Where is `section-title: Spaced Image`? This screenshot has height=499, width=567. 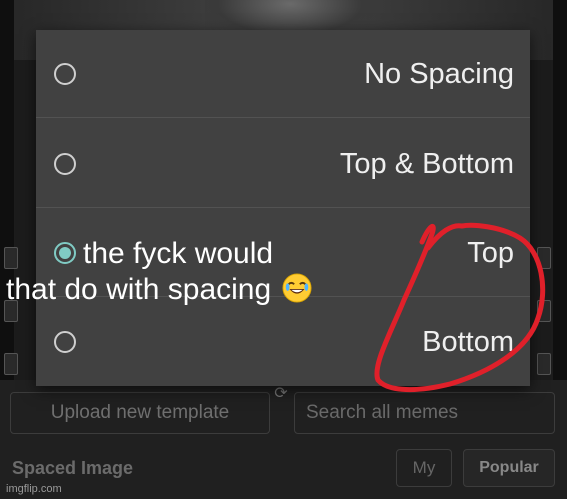 section-title: Spaced Image is located at coordinates (73, 468).